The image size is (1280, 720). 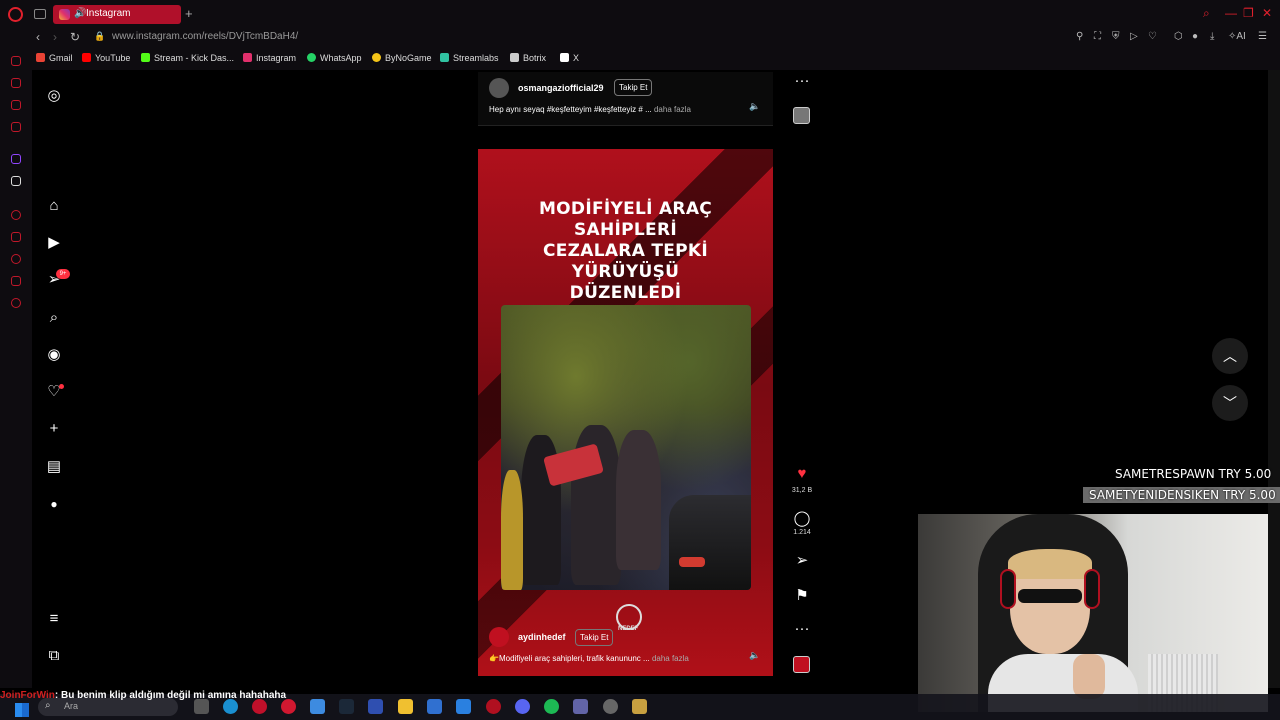 I want to click on extensions-icon: ⬡, so click(x=1178, y=36).